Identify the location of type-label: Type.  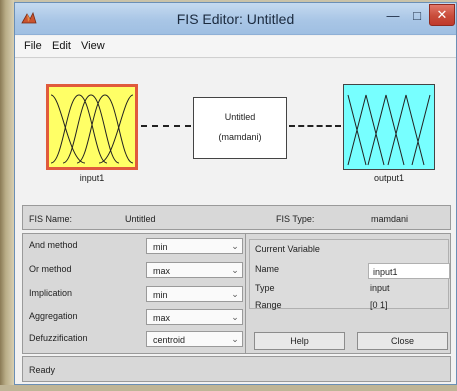
(265, 288).